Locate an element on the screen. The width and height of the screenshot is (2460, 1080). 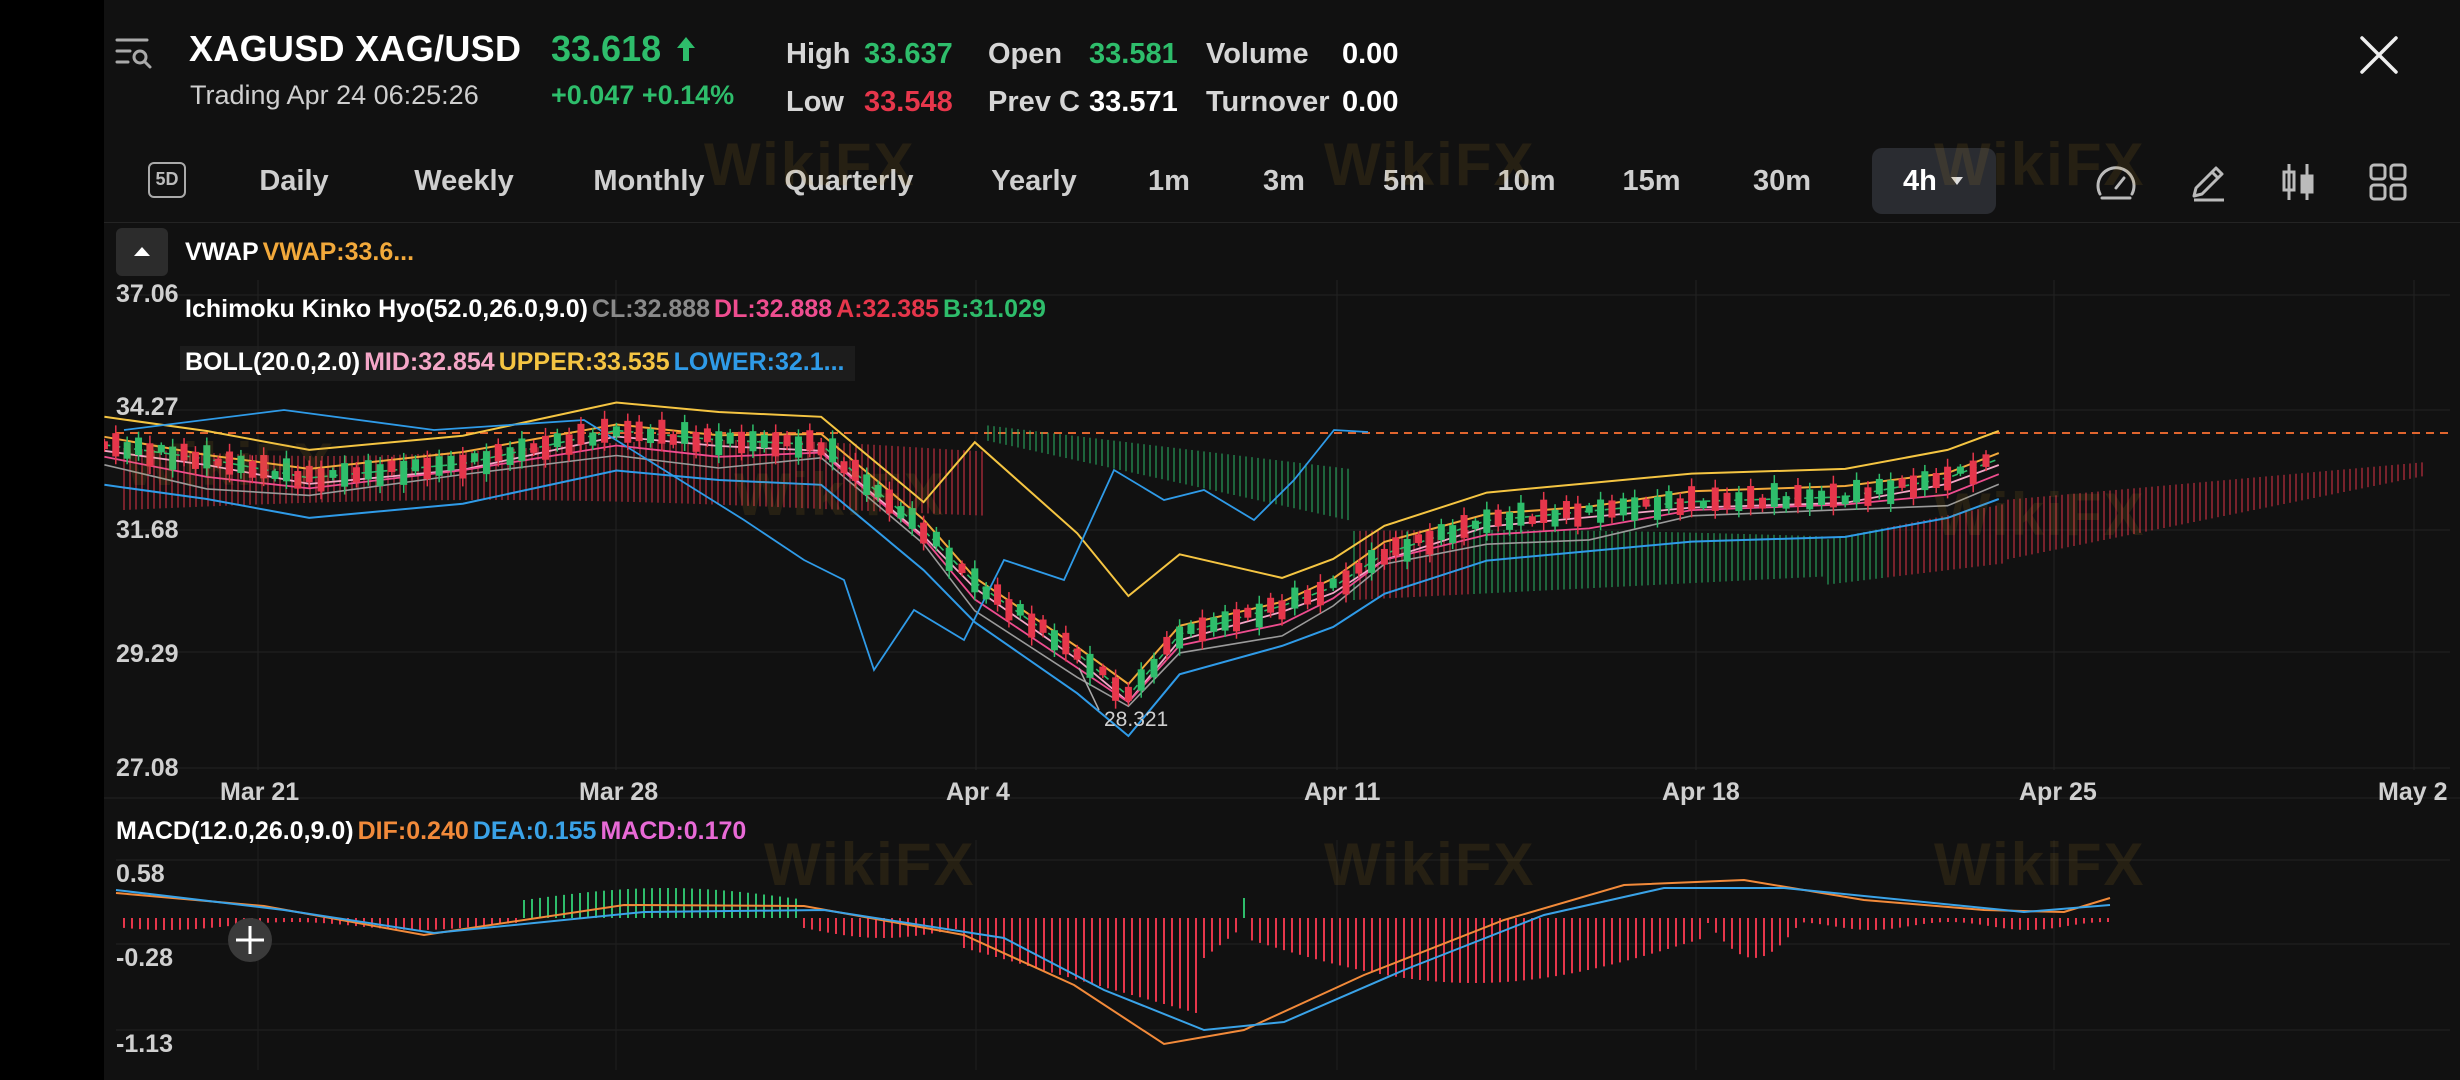
price-tick: 31.68 is located at coordinates (147, 530).